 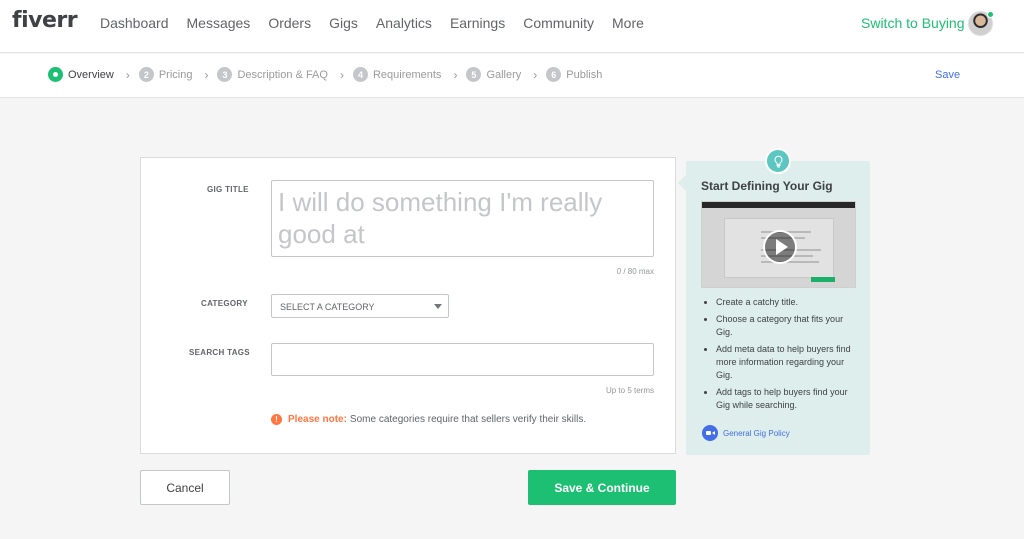 What do you see at coordinates (175, 74) in the screenshot?
I see `step-label: Pricing` at bounding box center [175, 74].